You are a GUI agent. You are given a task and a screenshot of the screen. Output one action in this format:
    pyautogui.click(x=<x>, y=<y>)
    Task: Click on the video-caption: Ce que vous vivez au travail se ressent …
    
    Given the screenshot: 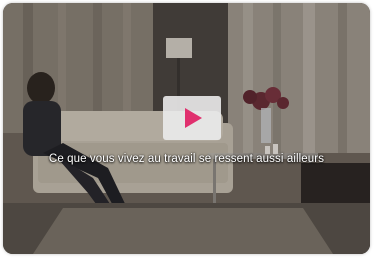 What is the action you would take?
    pyautogui.click(x=186, y=159)
    